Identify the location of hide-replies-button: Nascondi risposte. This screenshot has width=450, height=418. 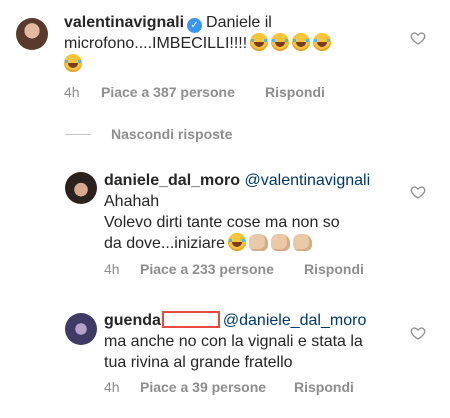
(171, 134).